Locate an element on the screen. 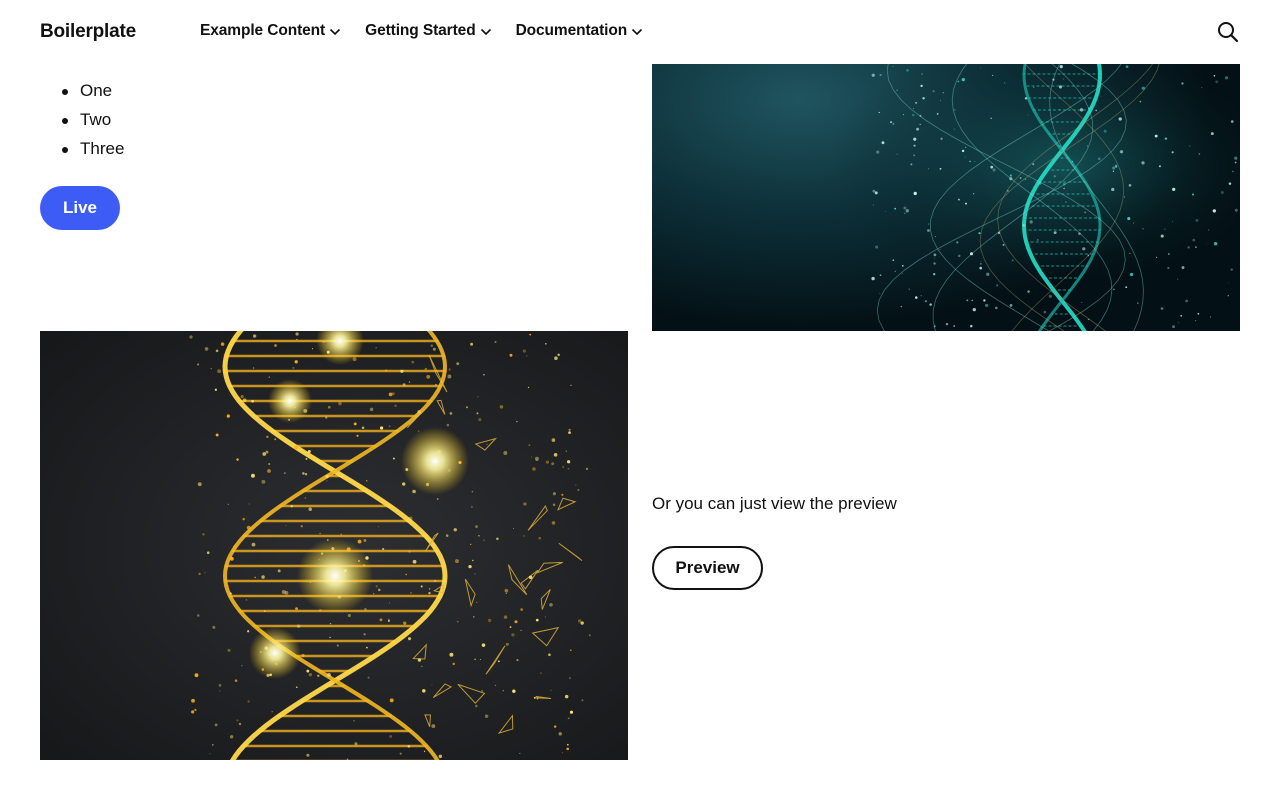  site-logo: Boilerplate is located at coordinates (88, 32).